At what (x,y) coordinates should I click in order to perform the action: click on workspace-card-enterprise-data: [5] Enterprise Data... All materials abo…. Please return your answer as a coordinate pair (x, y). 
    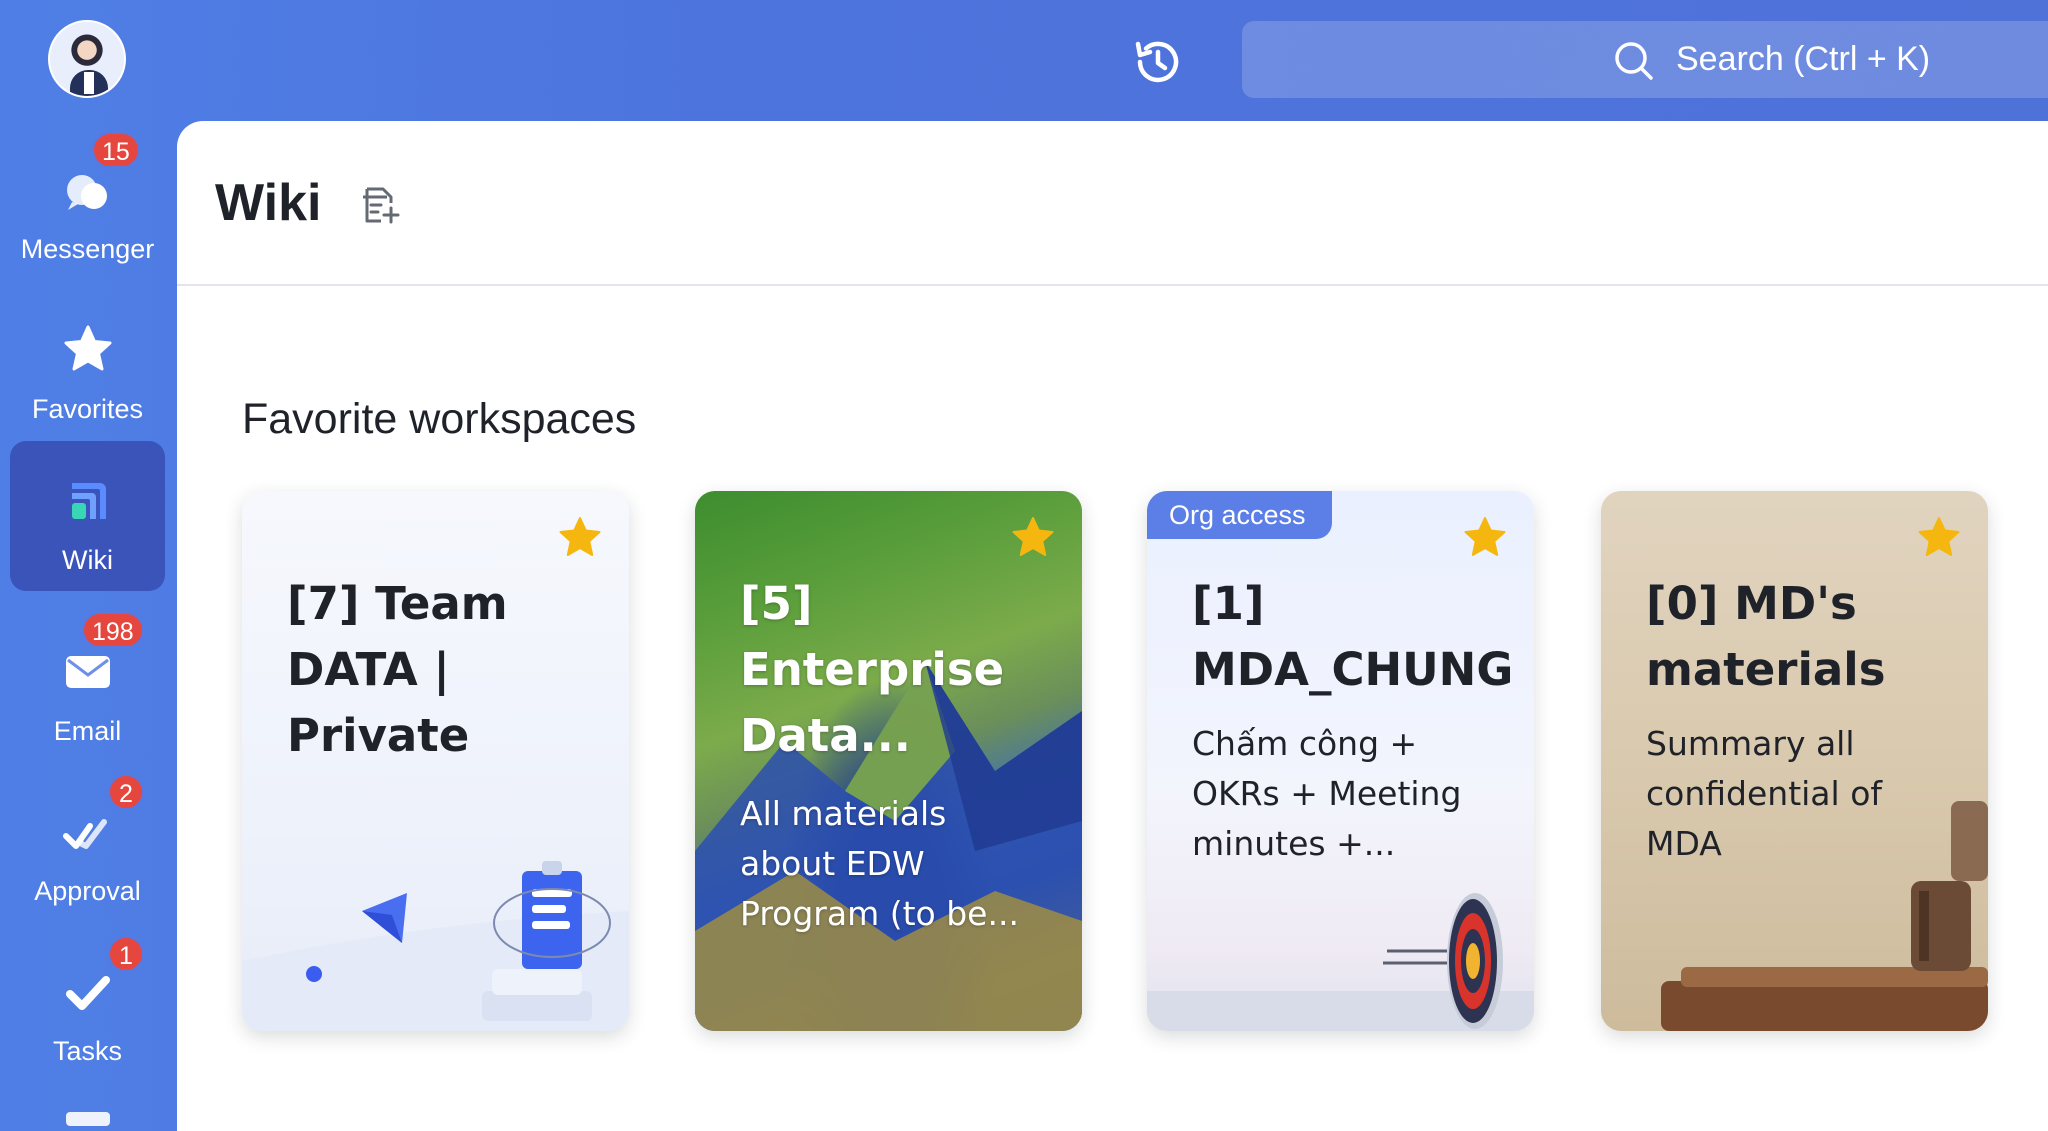
    Looking at the image, I should click on (888, 761).